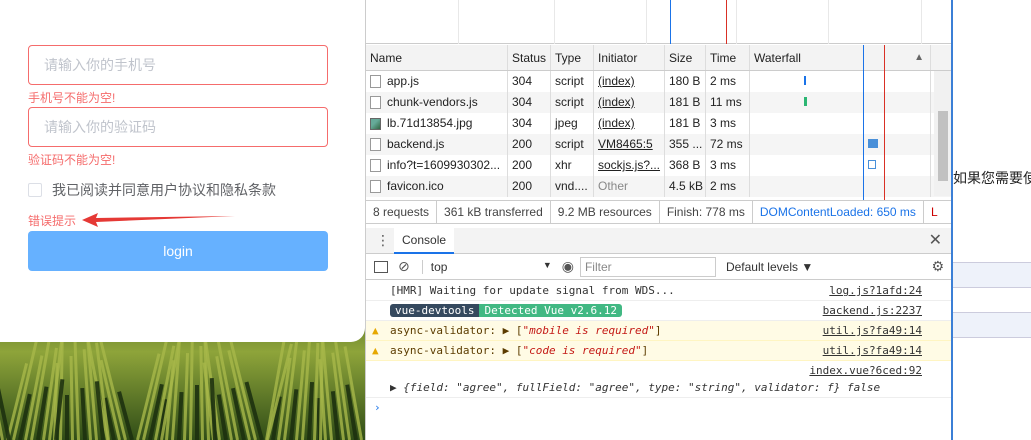 This screenshot has width=1031, height=440. What do you see at coordinates (178, 127) in the screenshot?
I see `code-input: 请输入你的验证码` at bounding box center [178, 127].